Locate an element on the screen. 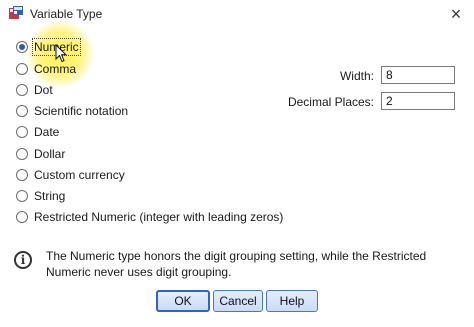  radio-label: Custom currency is located at coordinates (79, 175).